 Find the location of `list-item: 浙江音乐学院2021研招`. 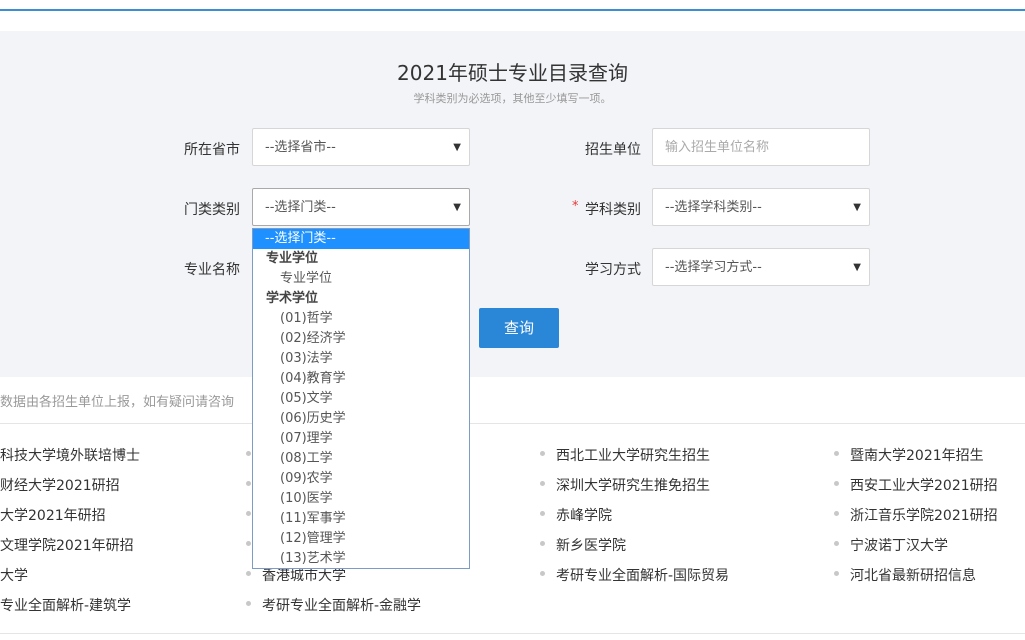

list-item: 浙江音乐学院2021研招 is located at coordinates (924, 515).